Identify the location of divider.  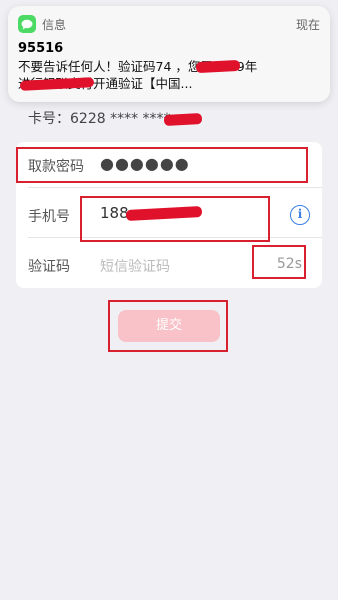
(175, 187).